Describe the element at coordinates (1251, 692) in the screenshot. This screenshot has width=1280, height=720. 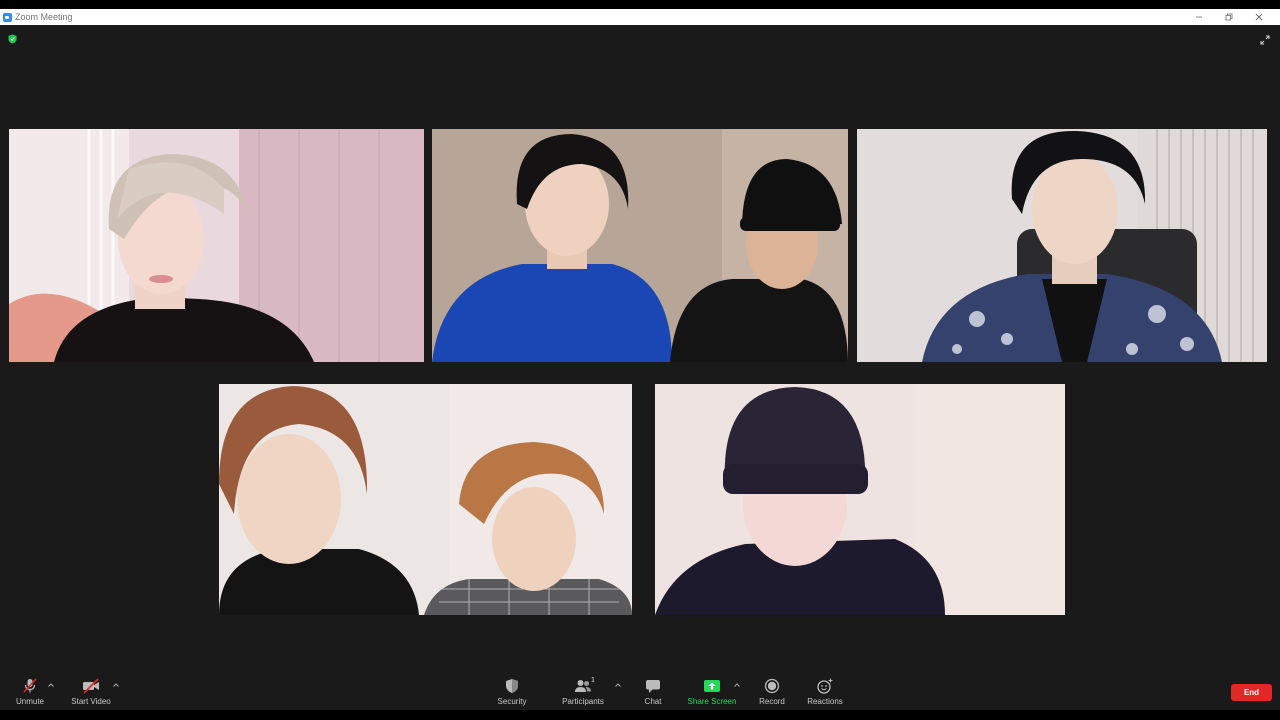
I see `end-meeting-button: End` at that location.